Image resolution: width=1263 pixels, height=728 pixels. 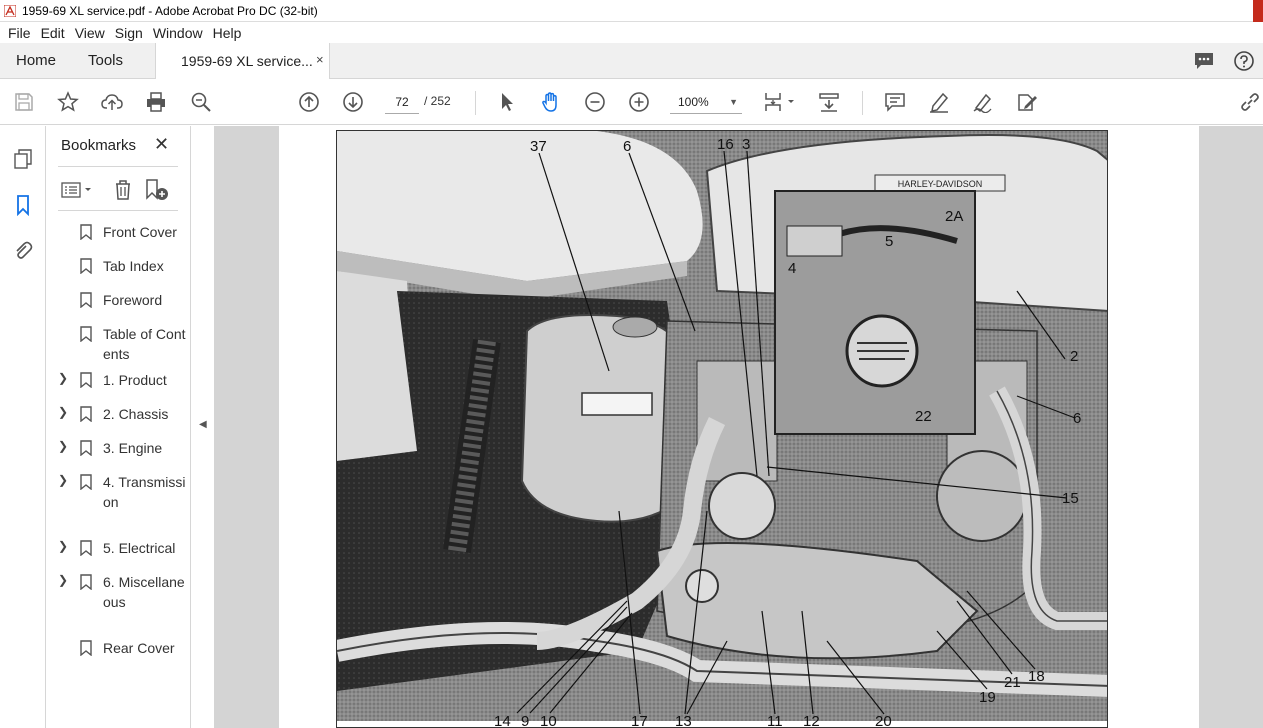 What do you see at coordinates (829, 102) in the screenshot?
I see `scroll-mode-icon` at bounding box center [829, 102].